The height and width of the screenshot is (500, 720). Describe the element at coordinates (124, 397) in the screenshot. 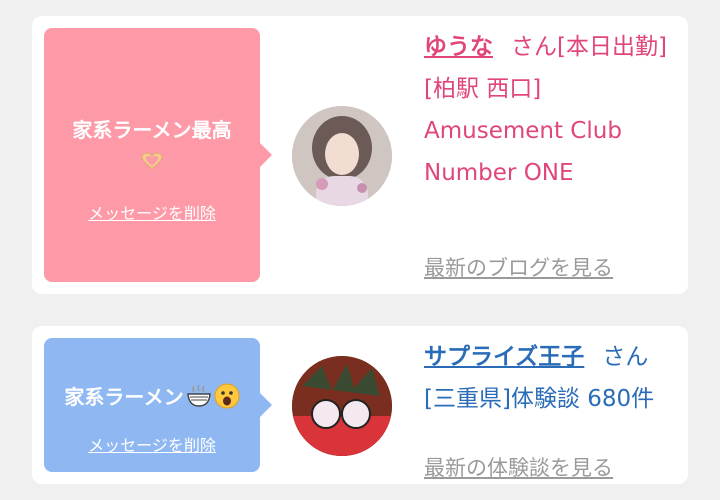

I see `message-text: 家系ラーメン` at that location.